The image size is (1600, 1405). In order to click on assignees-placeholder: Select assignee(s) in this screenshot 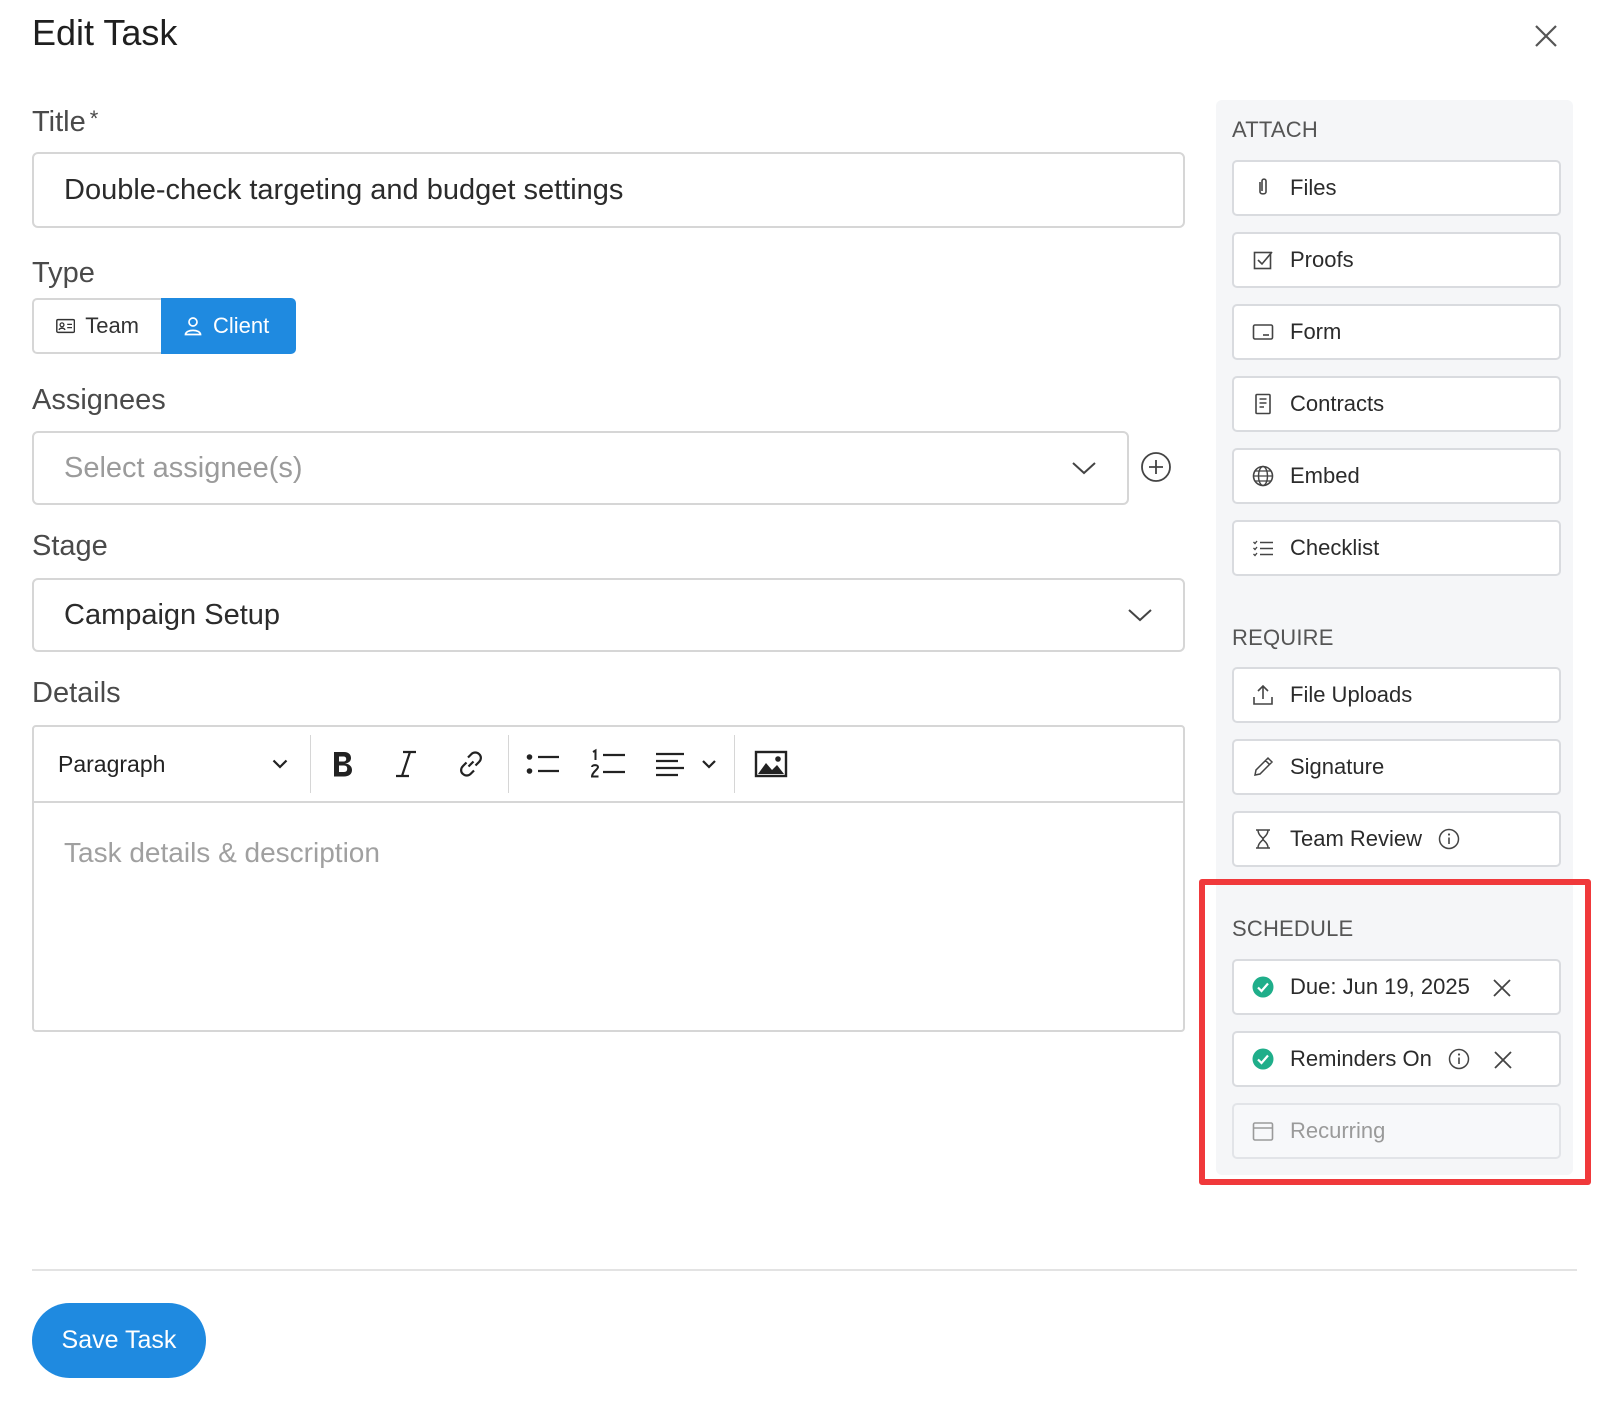, I will do `click(183, 467)`.